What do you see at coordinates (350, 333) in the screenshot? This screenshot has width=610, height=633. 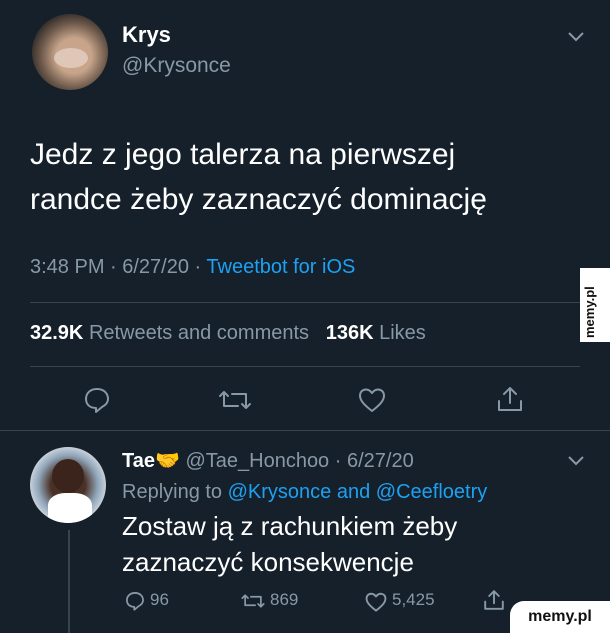 I see `likes-count: 136K` at bounding box center [350, 333].